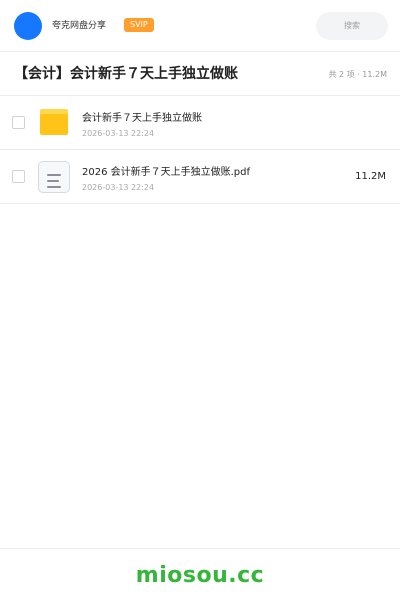 This screenshot has height=600, width=400. Describe the element at coordinates (142, 119) in the screenshot. I see `file-name: 会计新手７天上手独立做账` at that location.